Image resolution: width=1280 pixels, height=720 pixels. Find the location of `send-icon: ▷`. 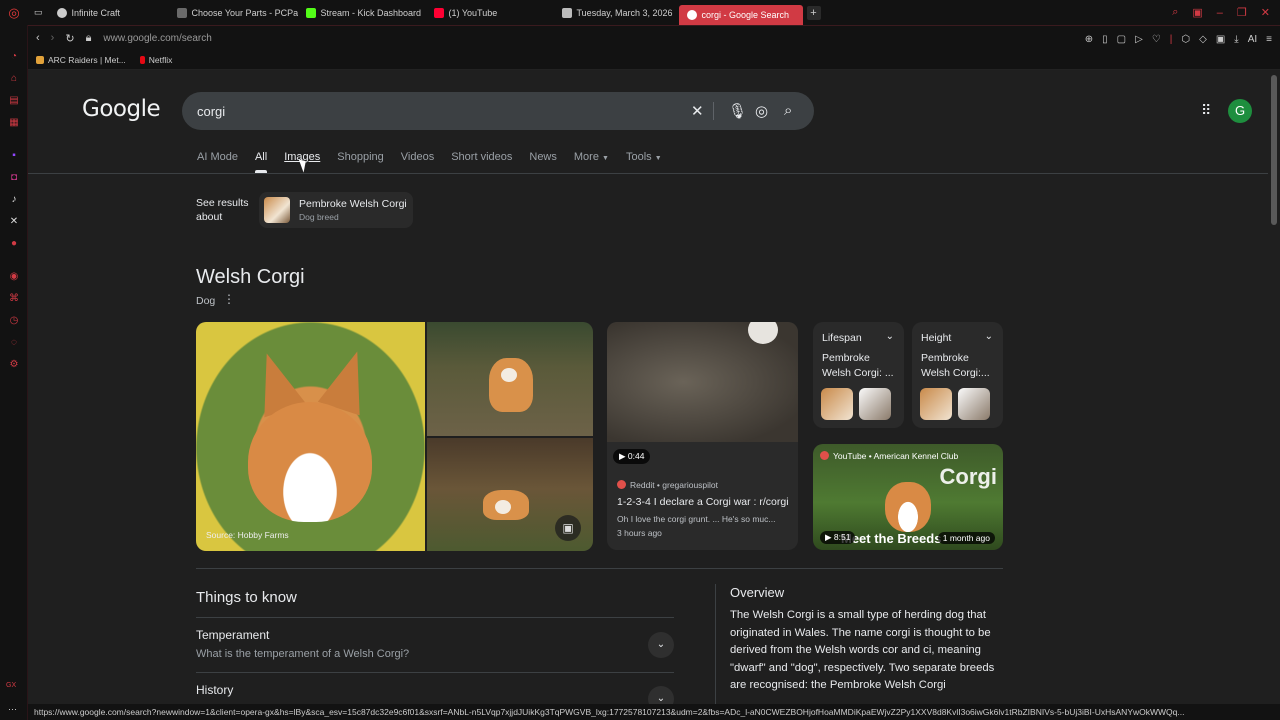

send-icon: ▷ is located at coordinates (1139, 39).